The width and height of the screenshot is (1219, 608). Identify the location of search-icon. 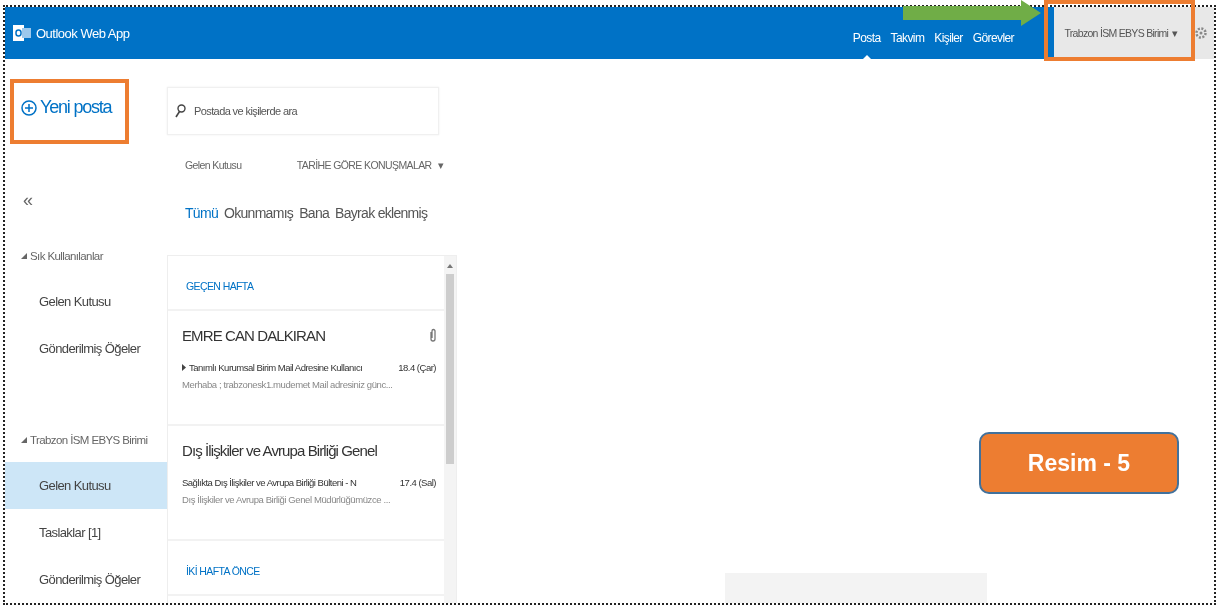
(180, 111).